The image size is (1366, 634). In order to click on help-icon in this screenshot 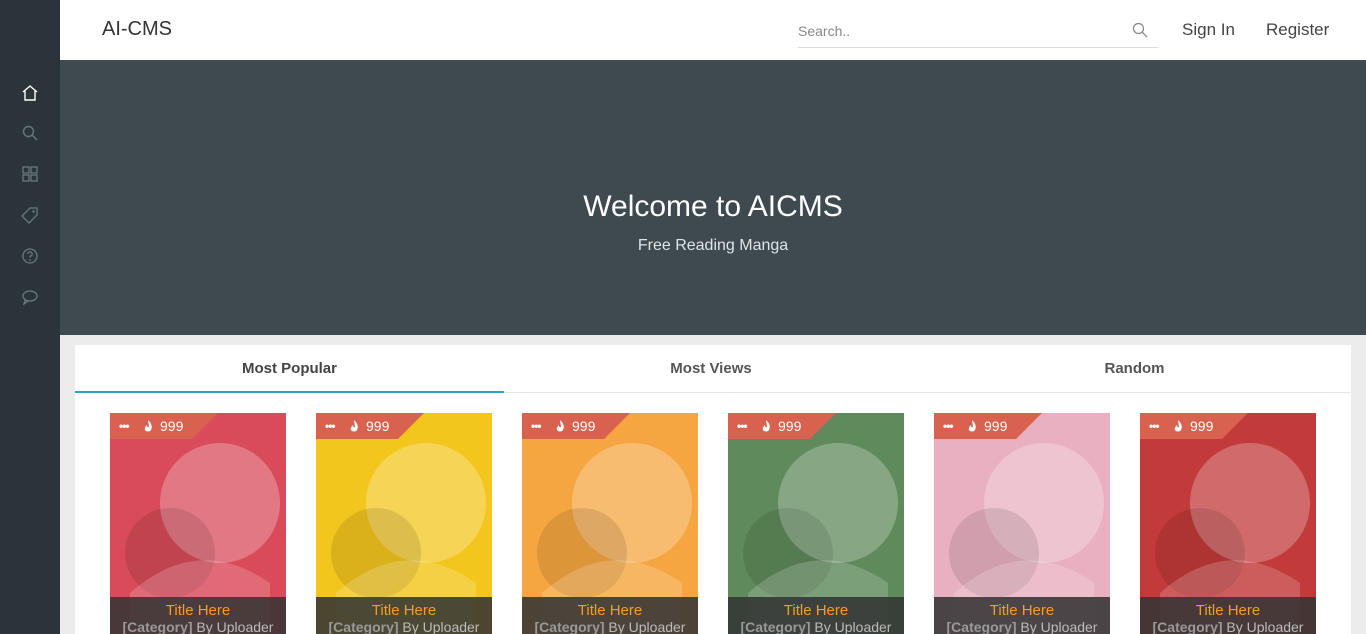, I will do `click(30, 256)`.